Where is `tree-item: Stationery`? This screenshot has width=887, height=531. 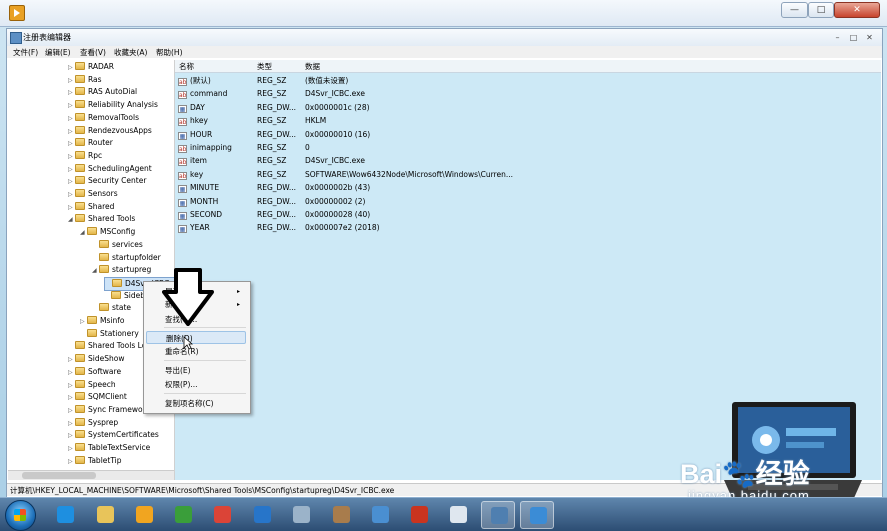
tree-item: Stationery is located at coordinates (109, 334).